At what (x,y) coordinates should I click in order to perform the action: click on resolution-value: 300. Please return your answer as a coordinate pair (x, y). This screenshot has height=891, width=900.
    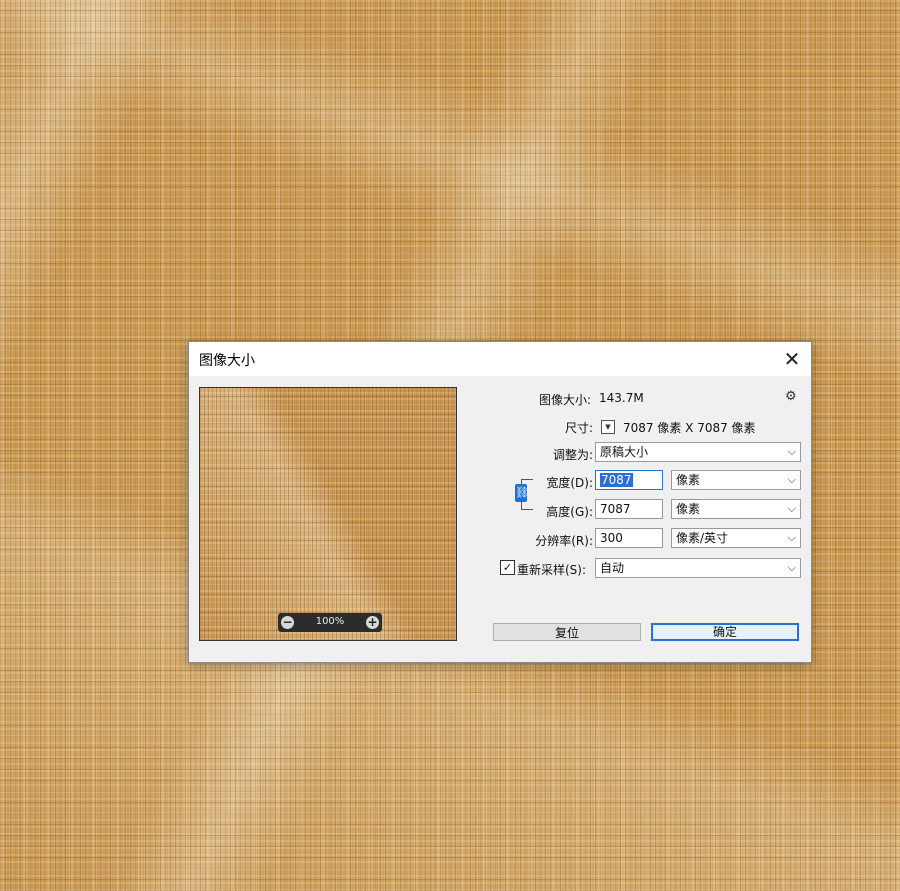
    Looking at the image, I should click on (611, 538).